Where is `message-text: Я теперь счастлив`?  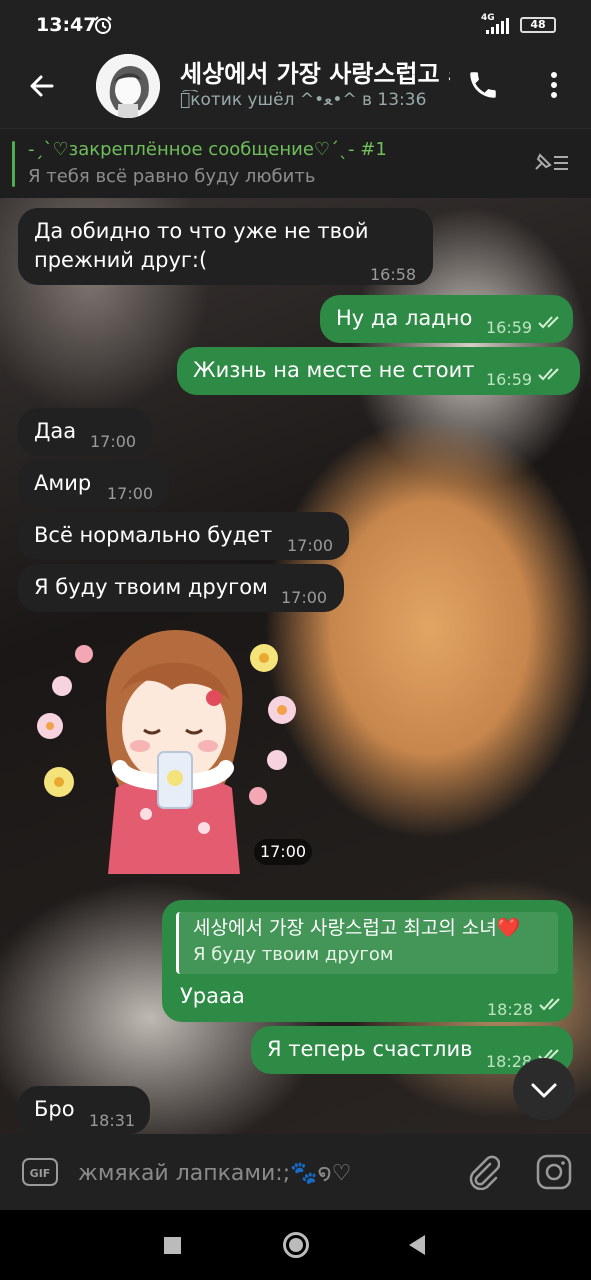 message-text: Я теперь счастлив is located at coordinates (370, 1049).